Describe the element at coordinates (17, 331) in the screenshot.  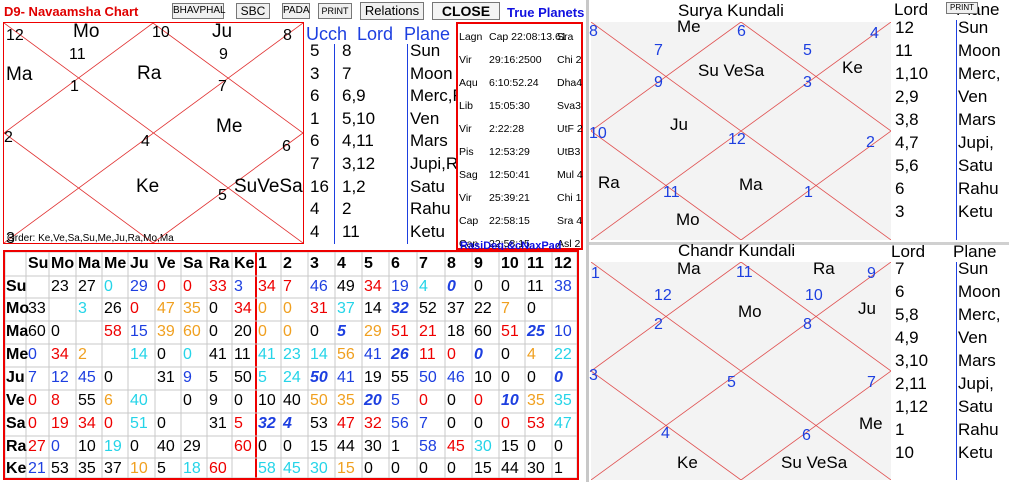
I see `grid-row-header: Ma` at that location.